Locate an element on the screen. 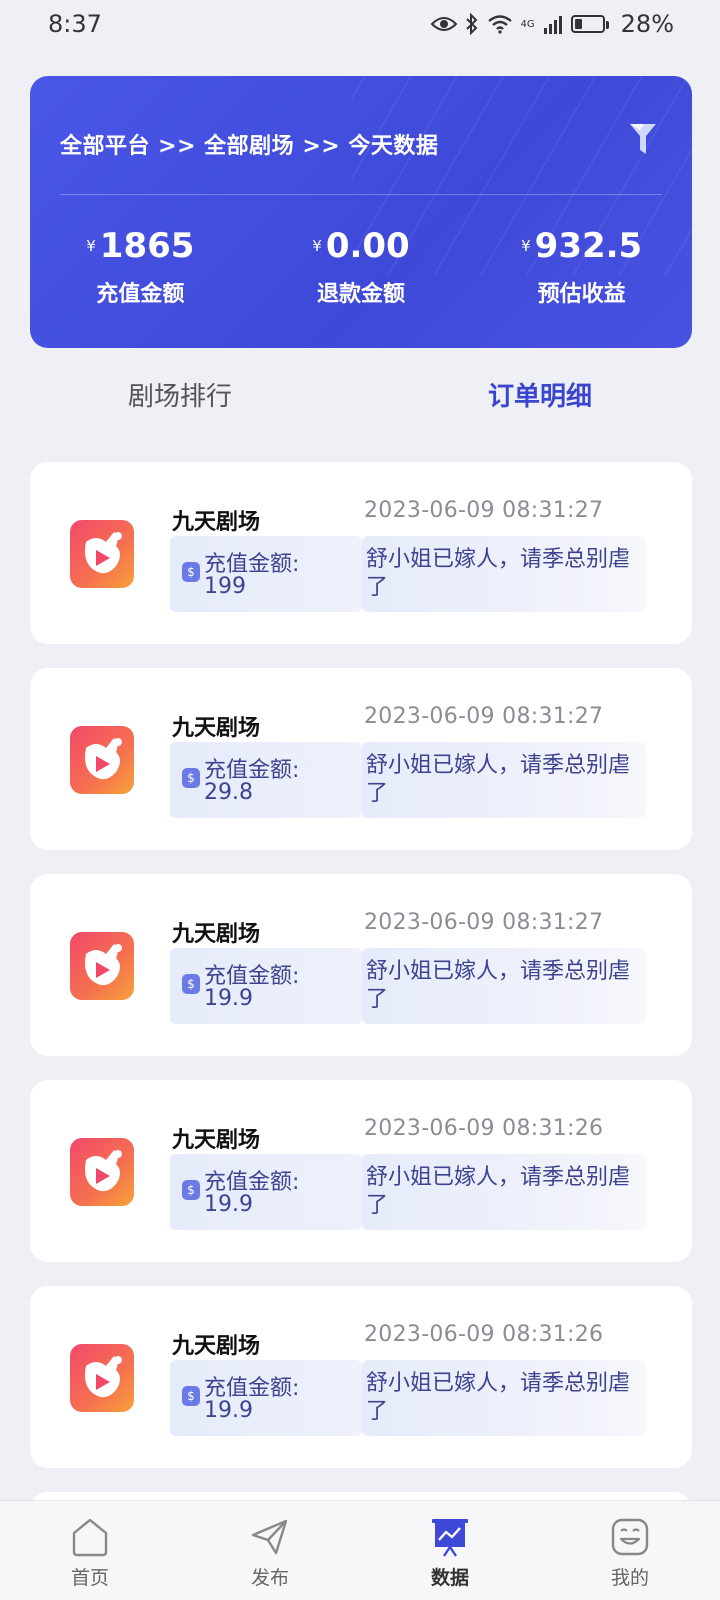 The height and width of the screenshot is (1600, 720). summary-stats: ¥1865 充值金额 ¥0.00 退款金额 ¥932.5 预估收益 is located at coordinates (361, 267).